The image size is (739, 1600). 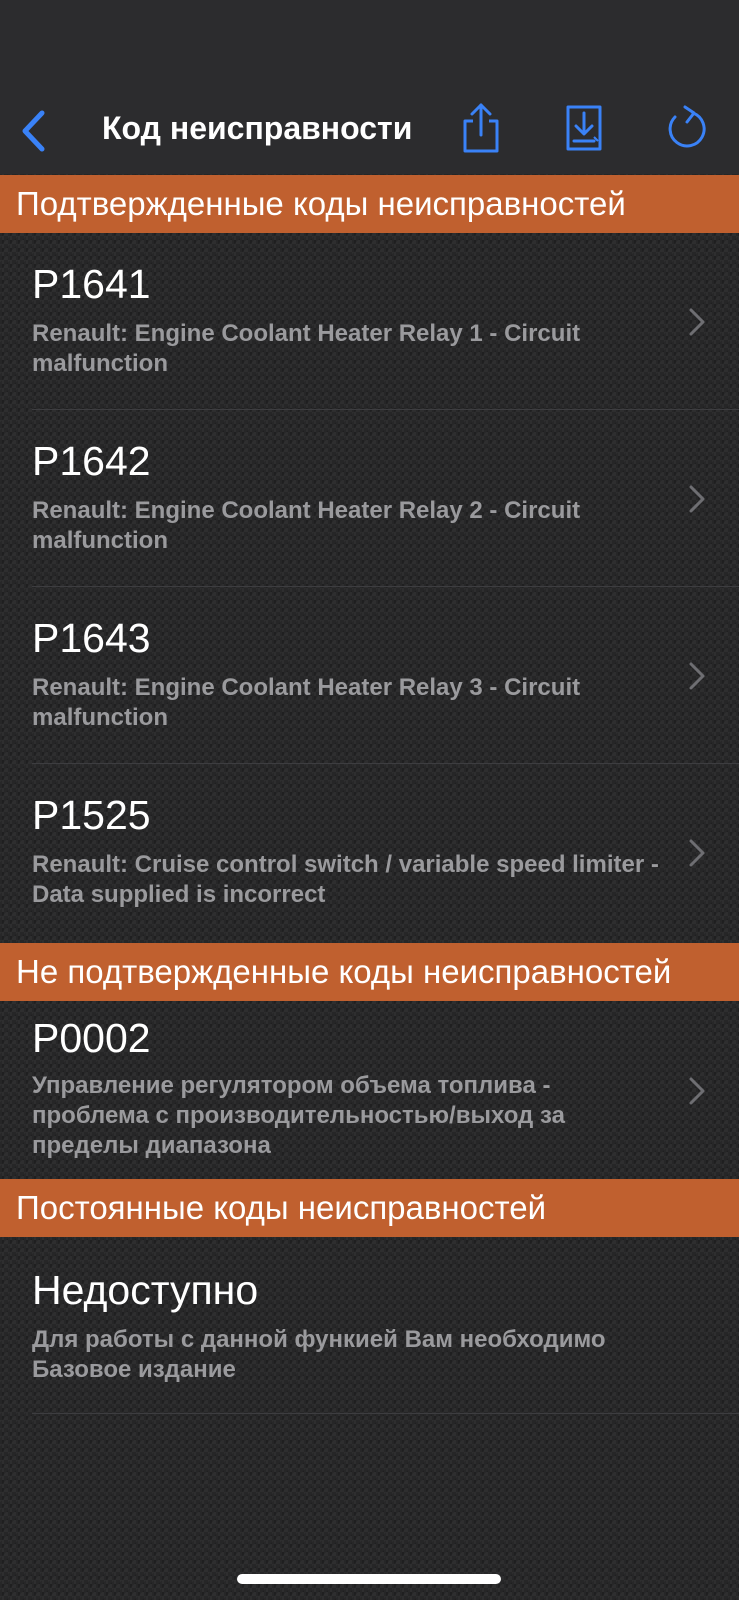 What do you see at coordinates (91, 284) in the screenshot?
I see `fault-code: P1641` at bounding box center [91, 284].